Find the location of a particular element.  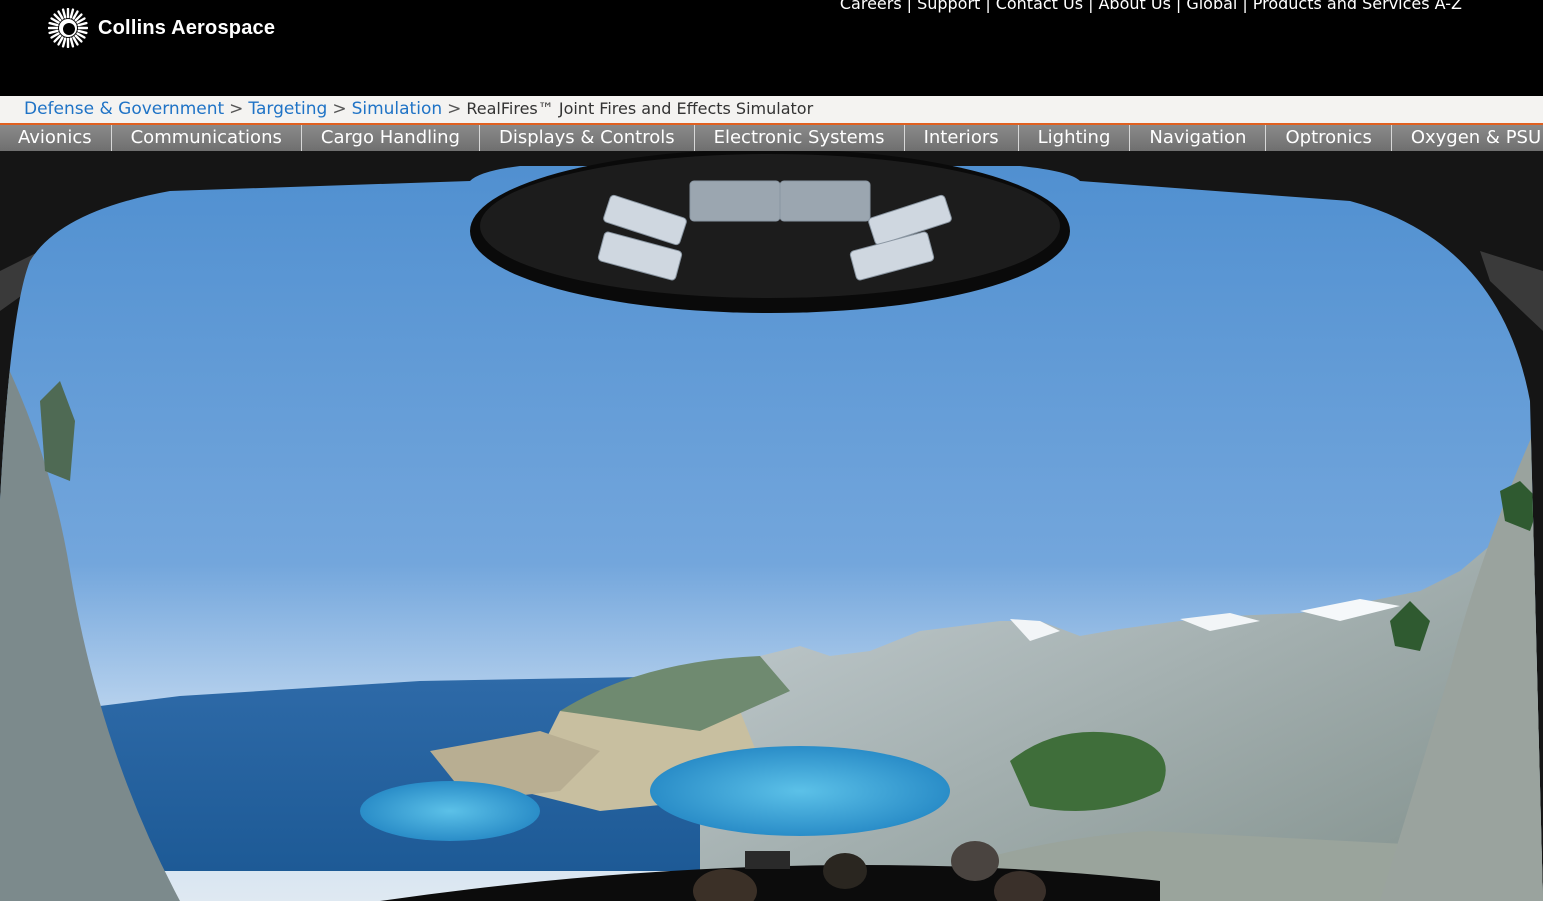

brand-logo: Collins Aerospace is located at coordinates (161, 28).